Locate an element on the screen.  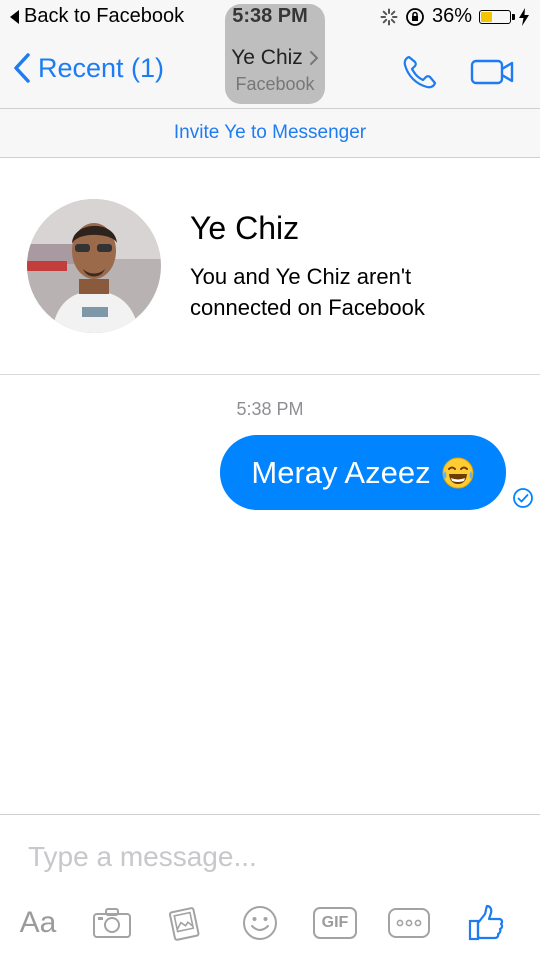
like-button is located at coordinates (486, 923).